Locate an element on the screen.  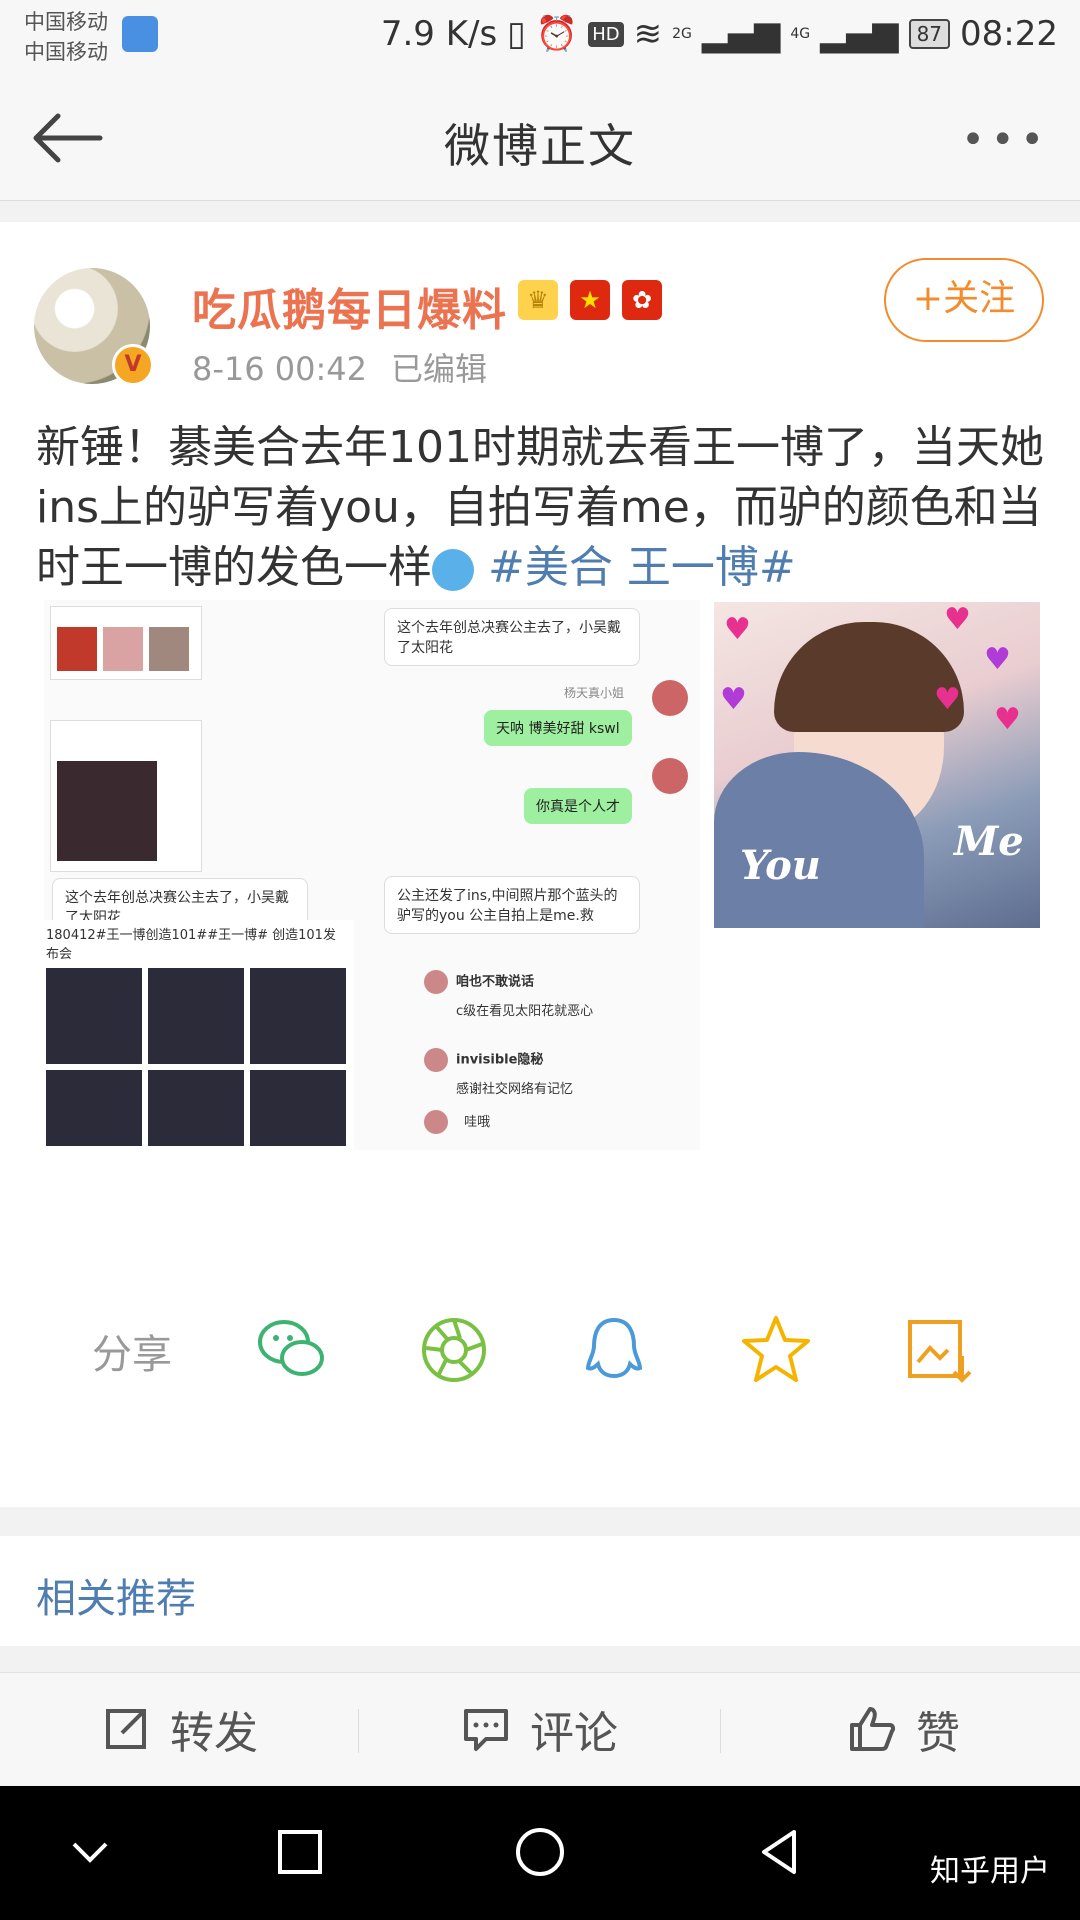
hongkong-flag-icon: ✿ is located at coordinates (642, 300).